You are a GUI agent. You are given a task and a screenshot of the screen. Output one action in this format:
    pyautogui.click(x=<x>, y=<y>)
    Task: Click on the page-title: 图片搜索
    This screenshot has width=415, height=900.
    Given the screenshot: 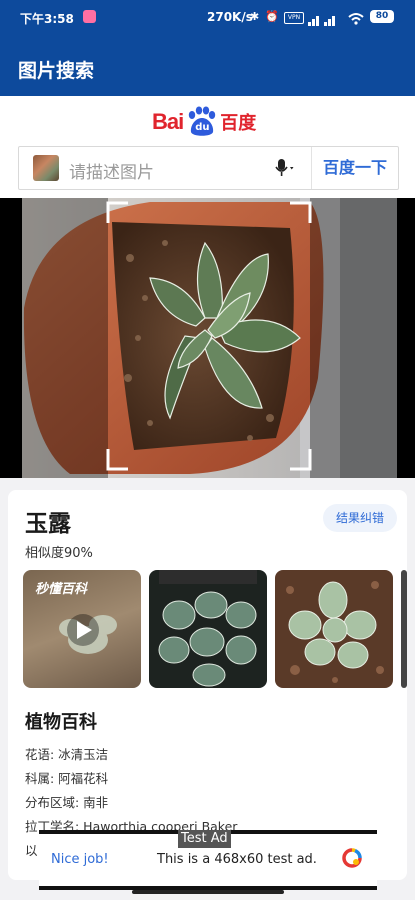 What is the action you would take?
    pyautogui.click(x=56, y=71)
    